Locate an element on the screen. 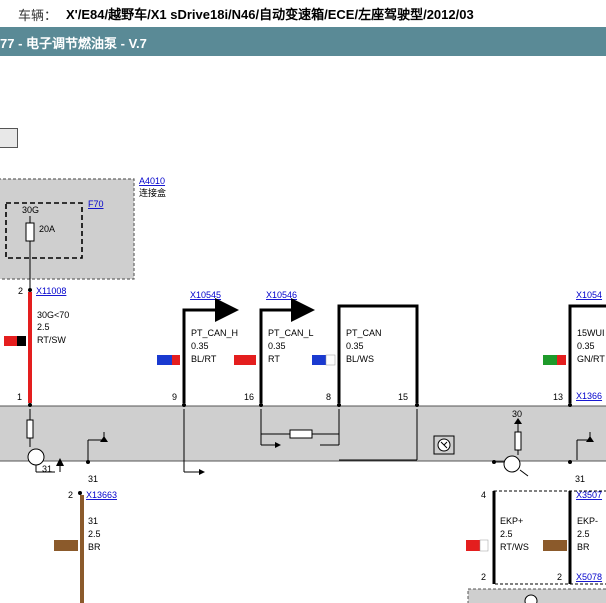 Image resolution: width=606 pixels, height=603 pixels. junction-box-id-link: A4010 is located at coordinates (152, 181).